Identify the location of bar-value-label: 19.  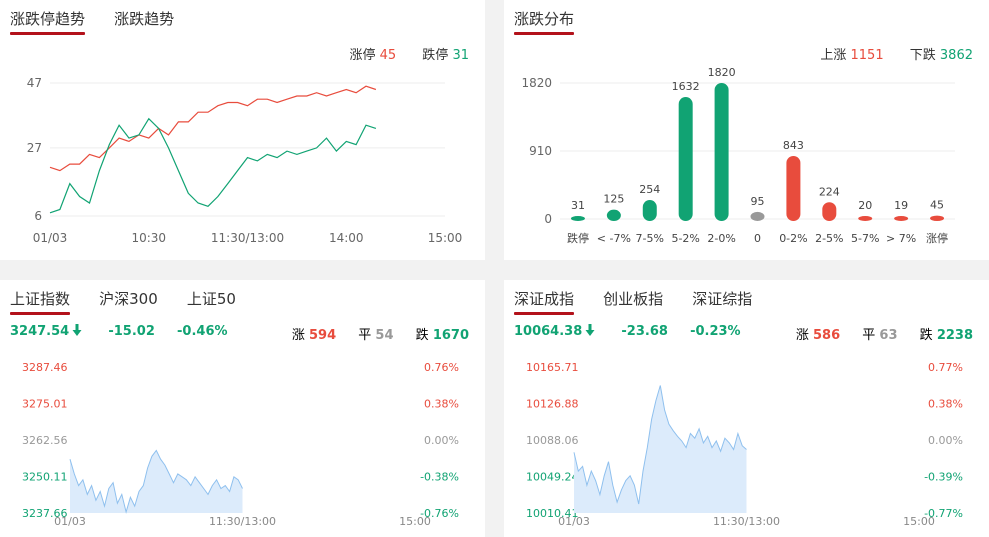
(901, 205).